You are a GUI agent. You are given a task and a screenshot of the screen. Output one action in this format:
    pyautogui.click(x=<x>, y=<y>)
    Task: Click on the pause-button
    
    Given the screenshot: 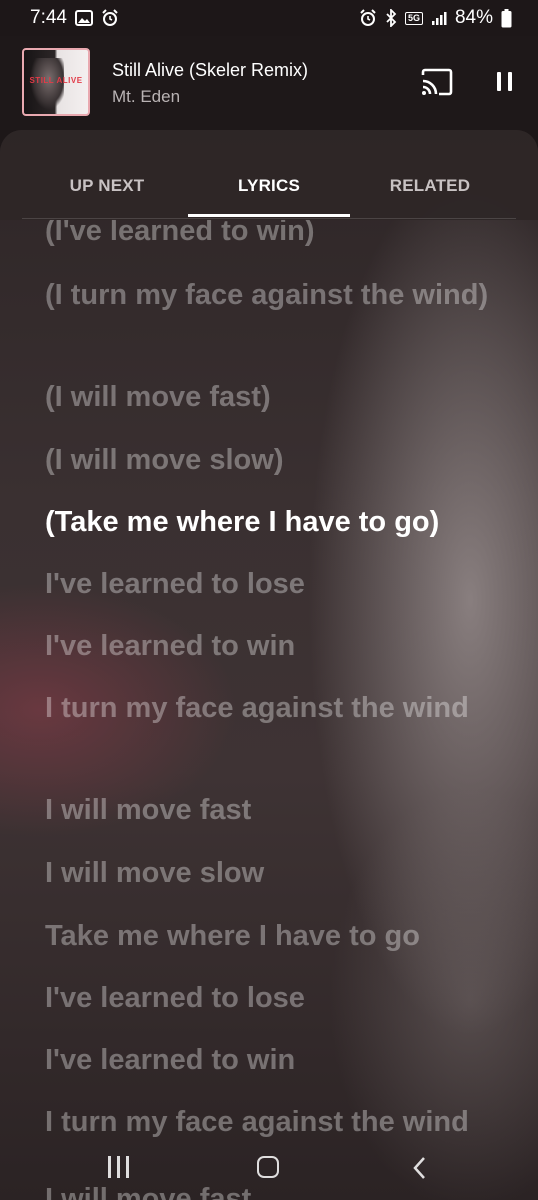 What is the action you would take?
    pyautogui.click(x=505, y=83)
    